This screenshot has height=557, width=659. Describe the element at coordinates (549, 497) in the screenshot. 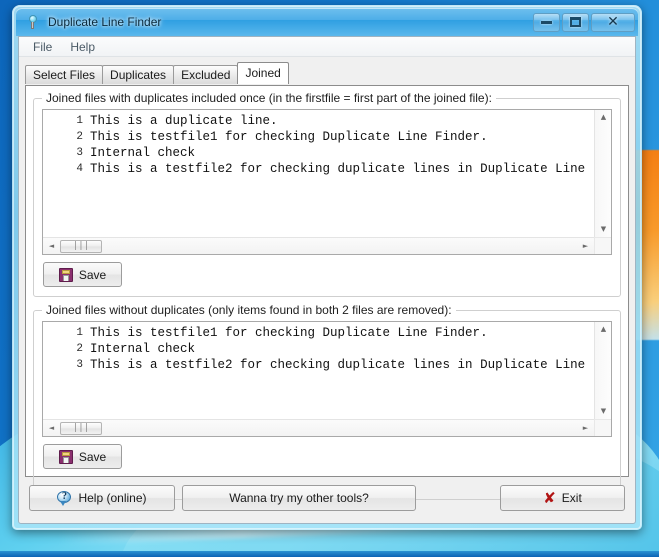

I see `exit-x-icon: ✘` at that location.